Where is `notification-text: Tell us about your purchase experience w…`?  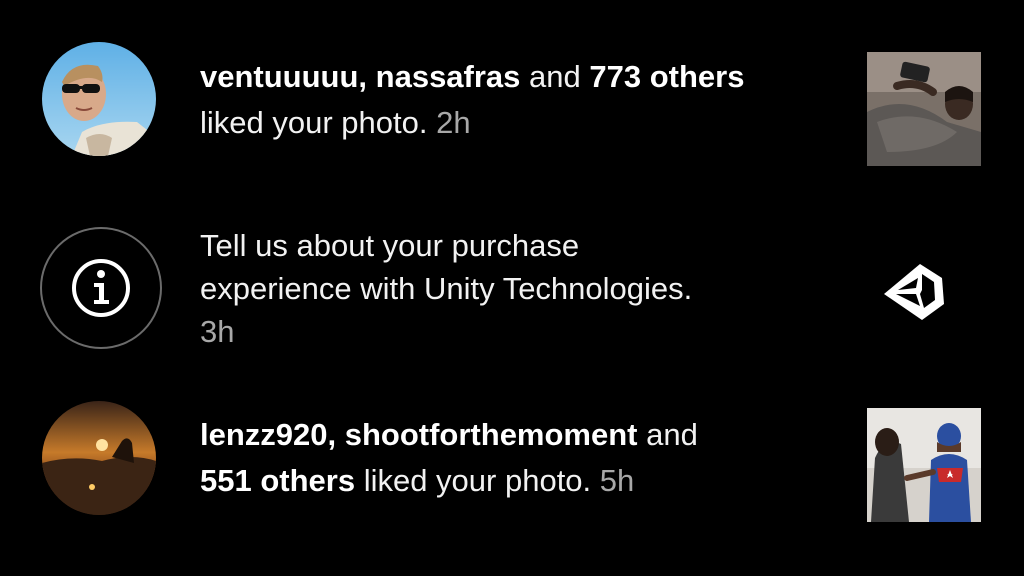 notification-text: Tell us about your purchase experience w… is located at coordinates (520, 288).